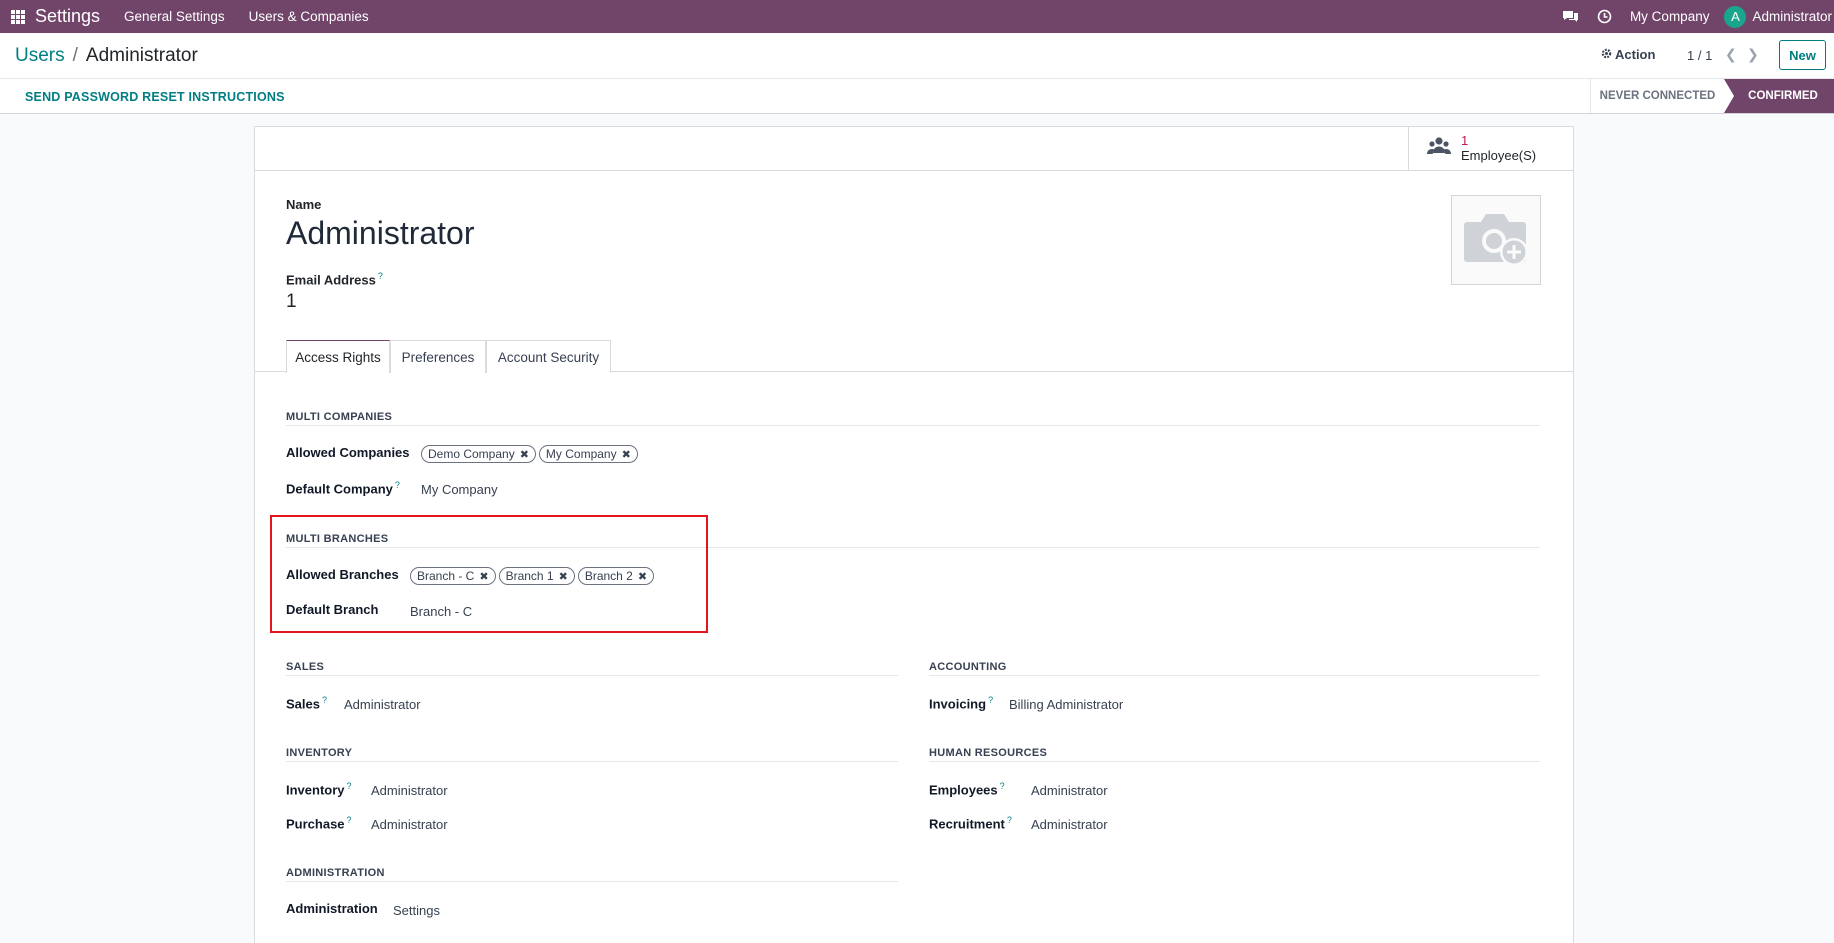 The height and width of the screenshot is (943, 1834). I want to click on tag-branch-1: Branch 1 ✖, so click(536, 576).